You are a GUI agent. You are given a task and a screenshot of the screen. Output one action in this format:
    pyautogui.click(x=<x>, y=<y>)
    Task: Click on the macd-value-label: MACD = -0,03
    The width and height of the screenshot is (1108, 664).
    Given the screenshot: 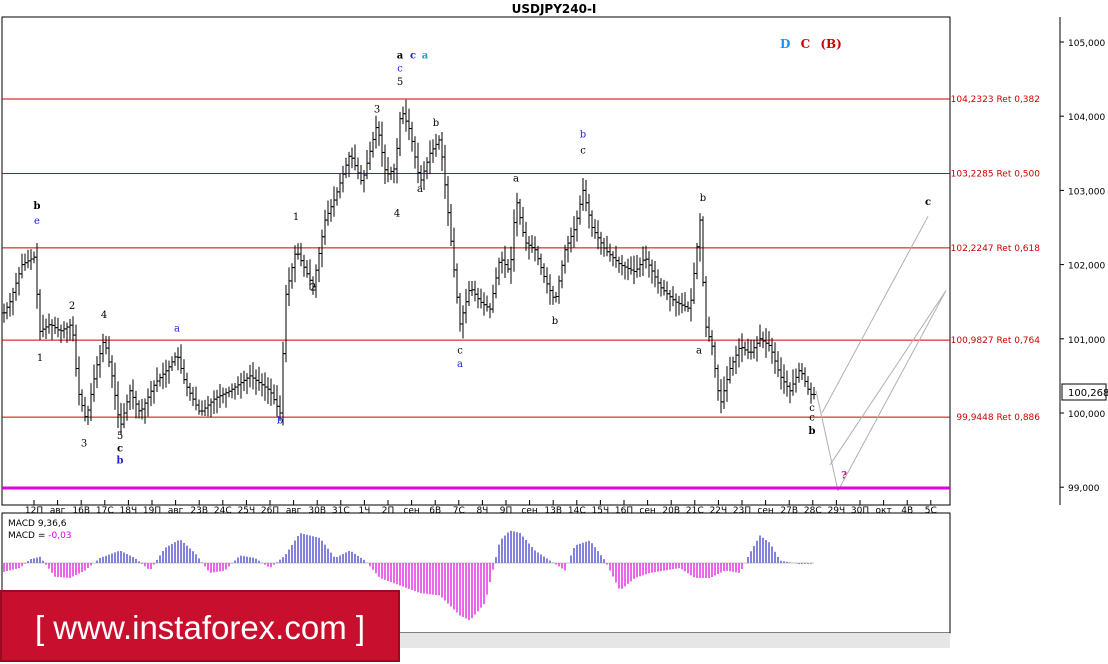 What is the action you would take?
    pyautogui.click(x=40, y=536)
    